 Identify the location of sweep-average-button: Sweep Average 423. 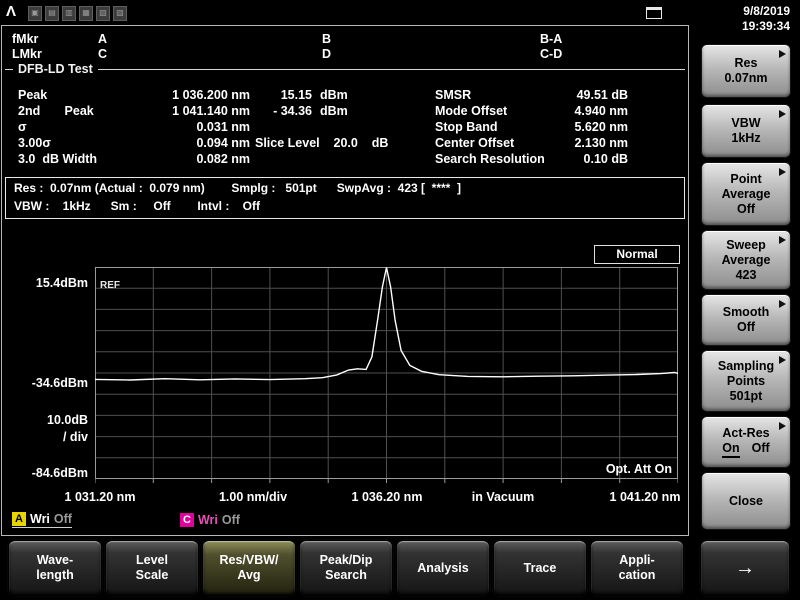
(746, 260).